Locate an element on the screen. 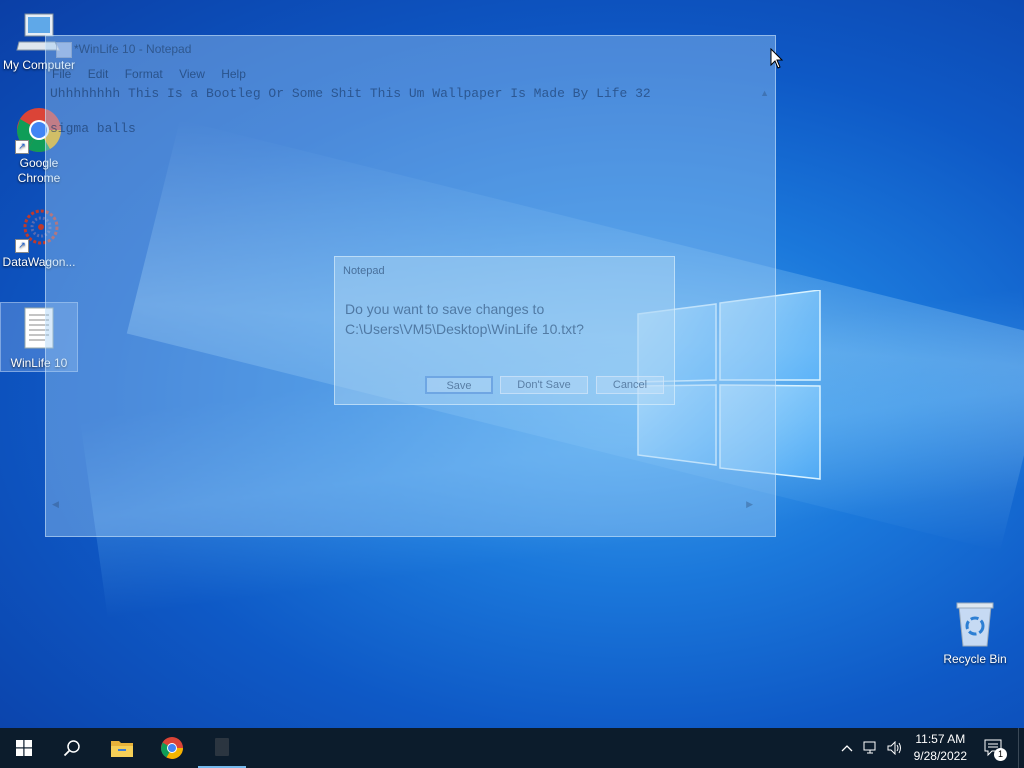 The width and height of the screenshot is (1024, 768). action-center-button: 1 is located at coordinates (994, 748).